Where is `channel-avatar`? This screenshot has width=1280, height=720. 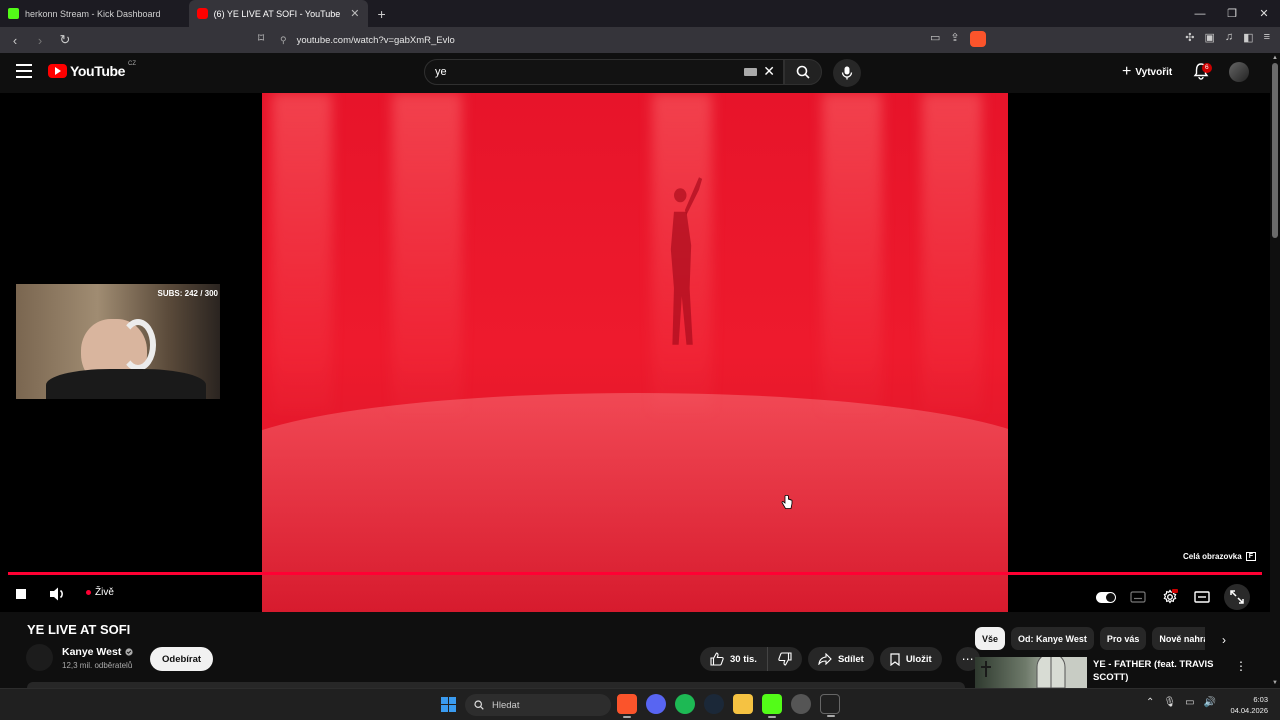
channel-avatar is located at coordinates (39, 657).